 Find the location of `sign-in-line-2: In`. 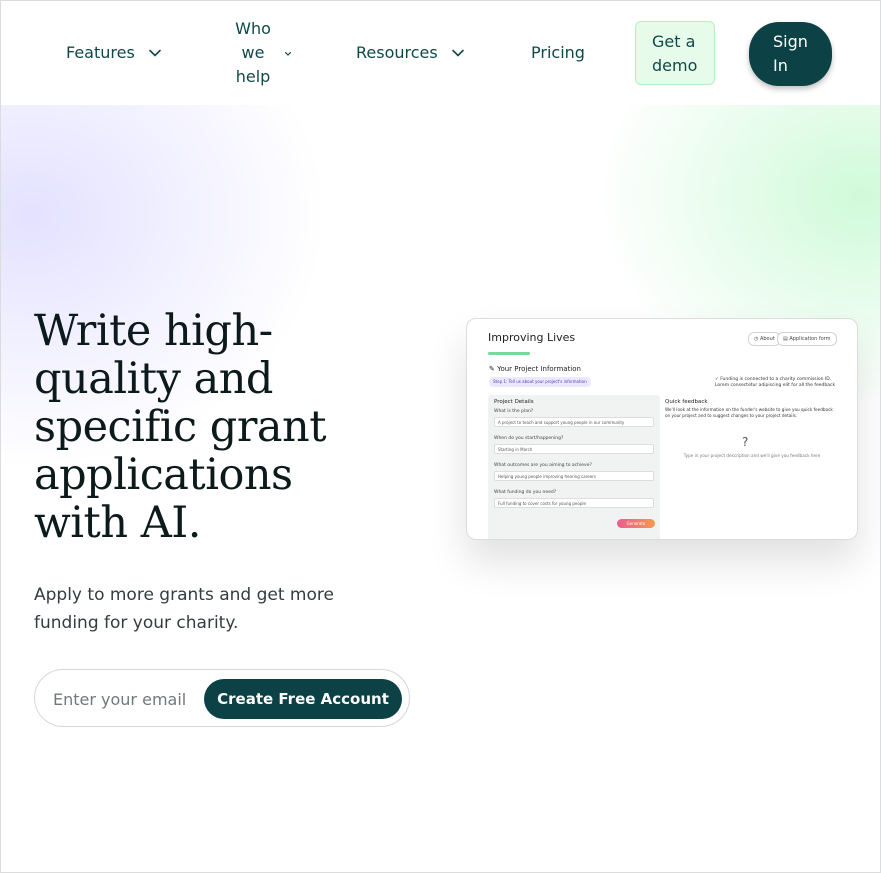

sign-in-line-2: In is located at coordinates (780, 65).